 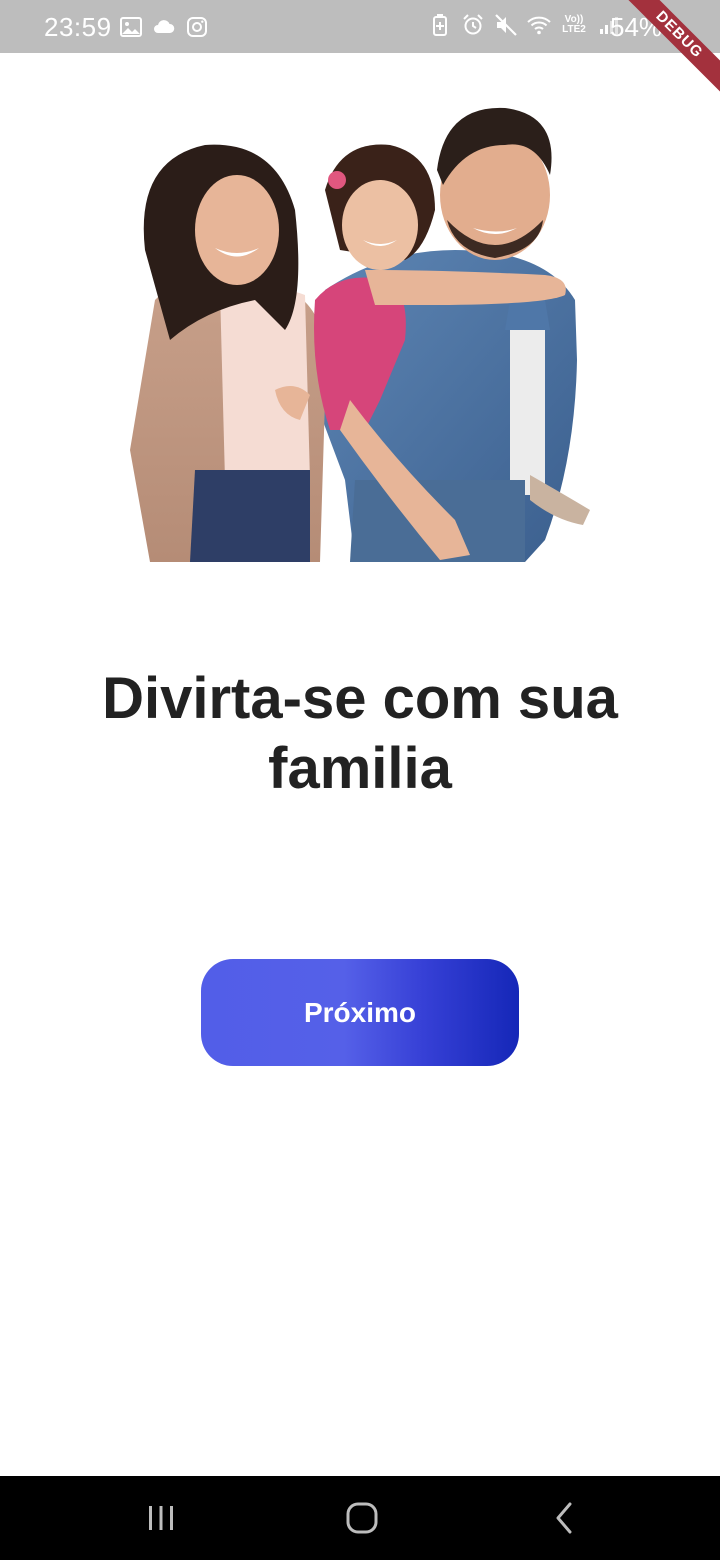 I want to click on recent-apps-icon, so click(x=161, y=1518).